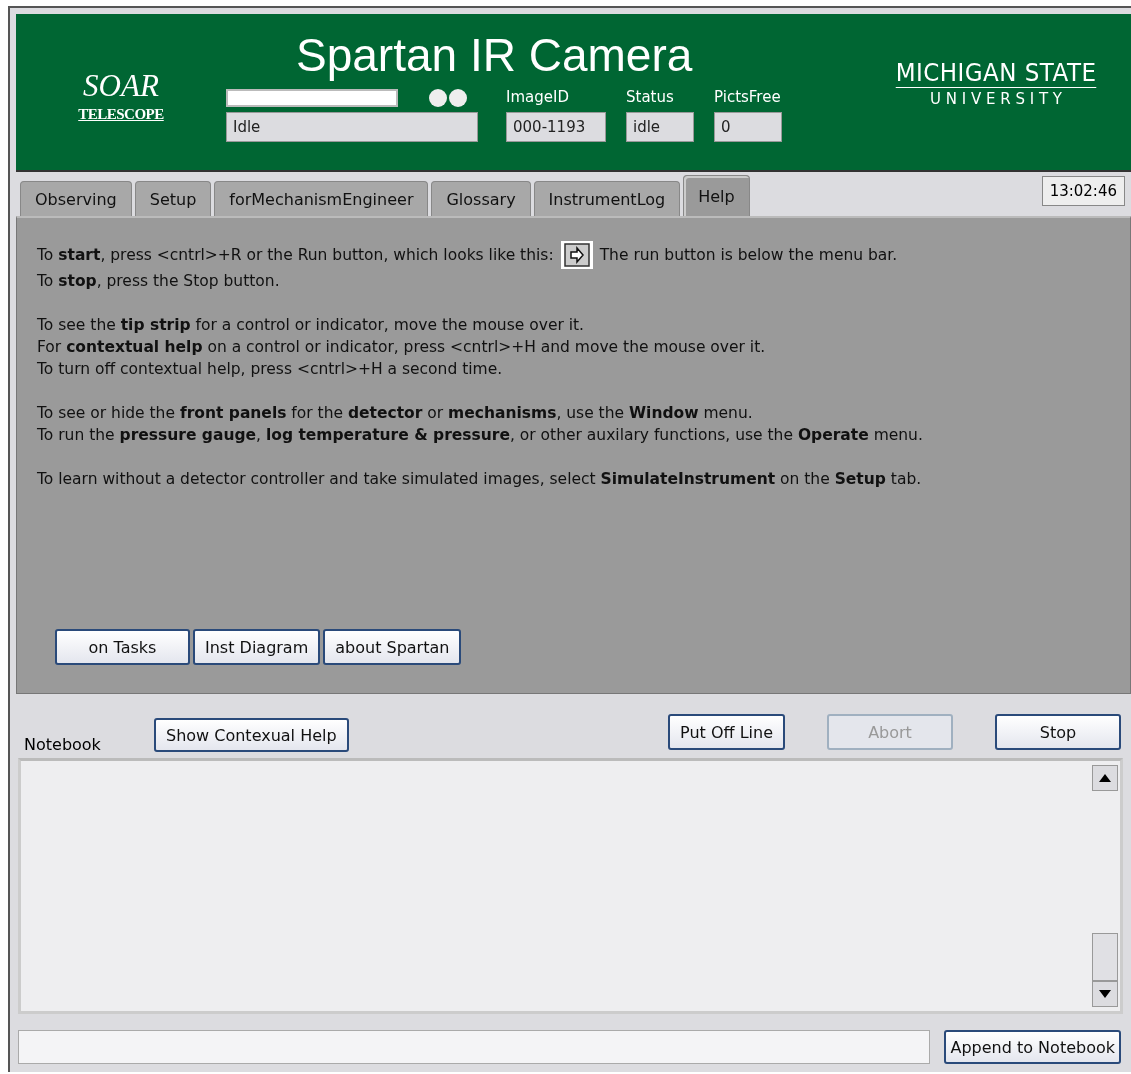 Image resolution: width=1131 pixels, height=1074 pixels. Describe the element at coordinates (121, 85) in the screenshot. I see `soar-logo-title: SOAR` at that location.